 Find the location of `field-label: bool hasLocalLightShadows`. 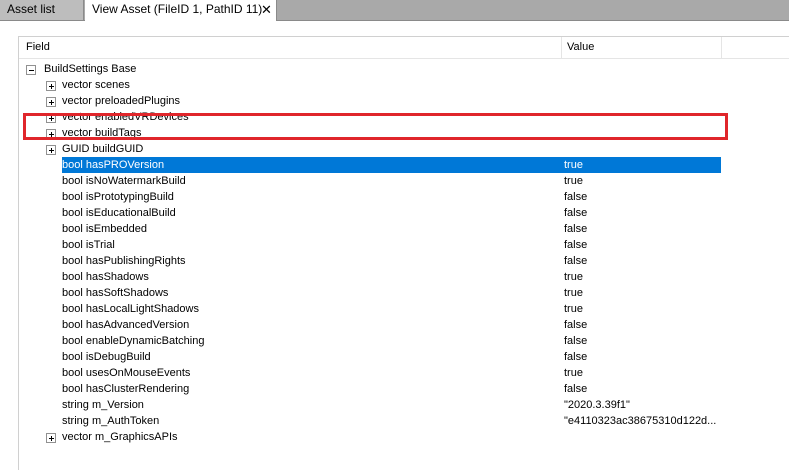

field-label: bool hasLocalLightShadows is located at coordinates (130, 309).